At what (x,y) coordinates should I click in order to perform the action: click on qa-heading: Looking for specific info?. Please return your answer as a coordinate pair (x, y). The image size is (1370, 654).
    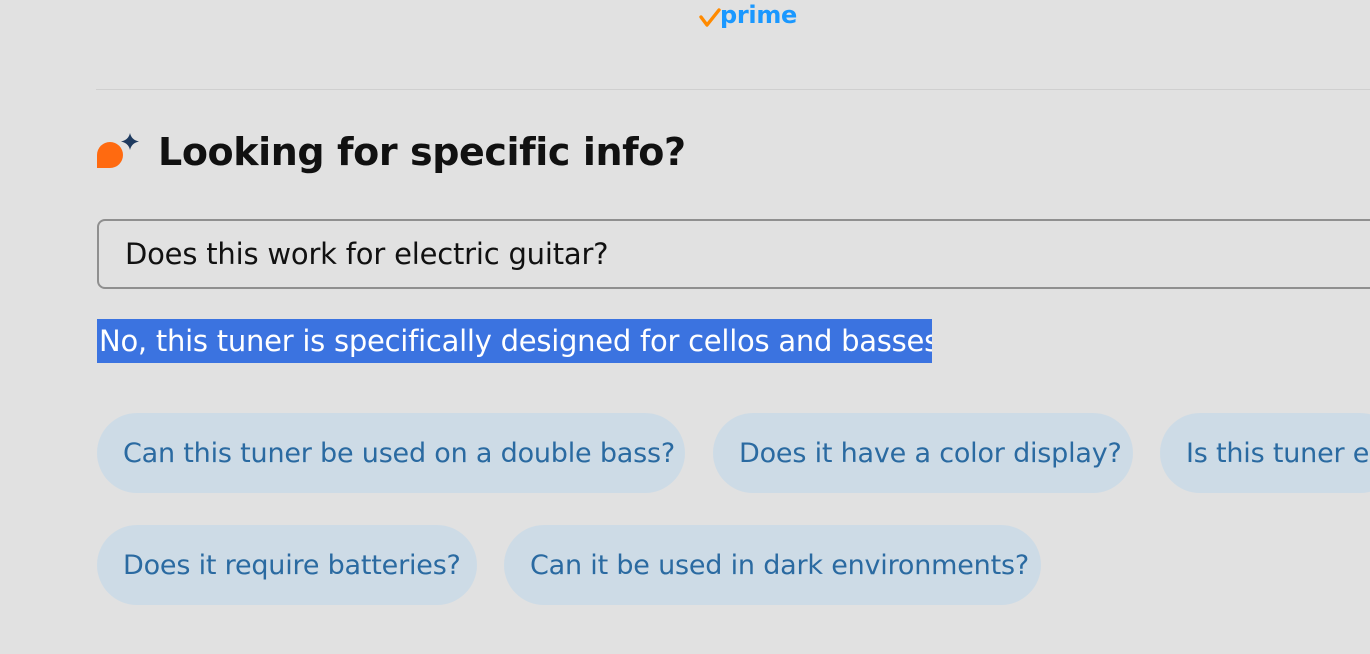
    Looking at the image, I should click on (391, 152).